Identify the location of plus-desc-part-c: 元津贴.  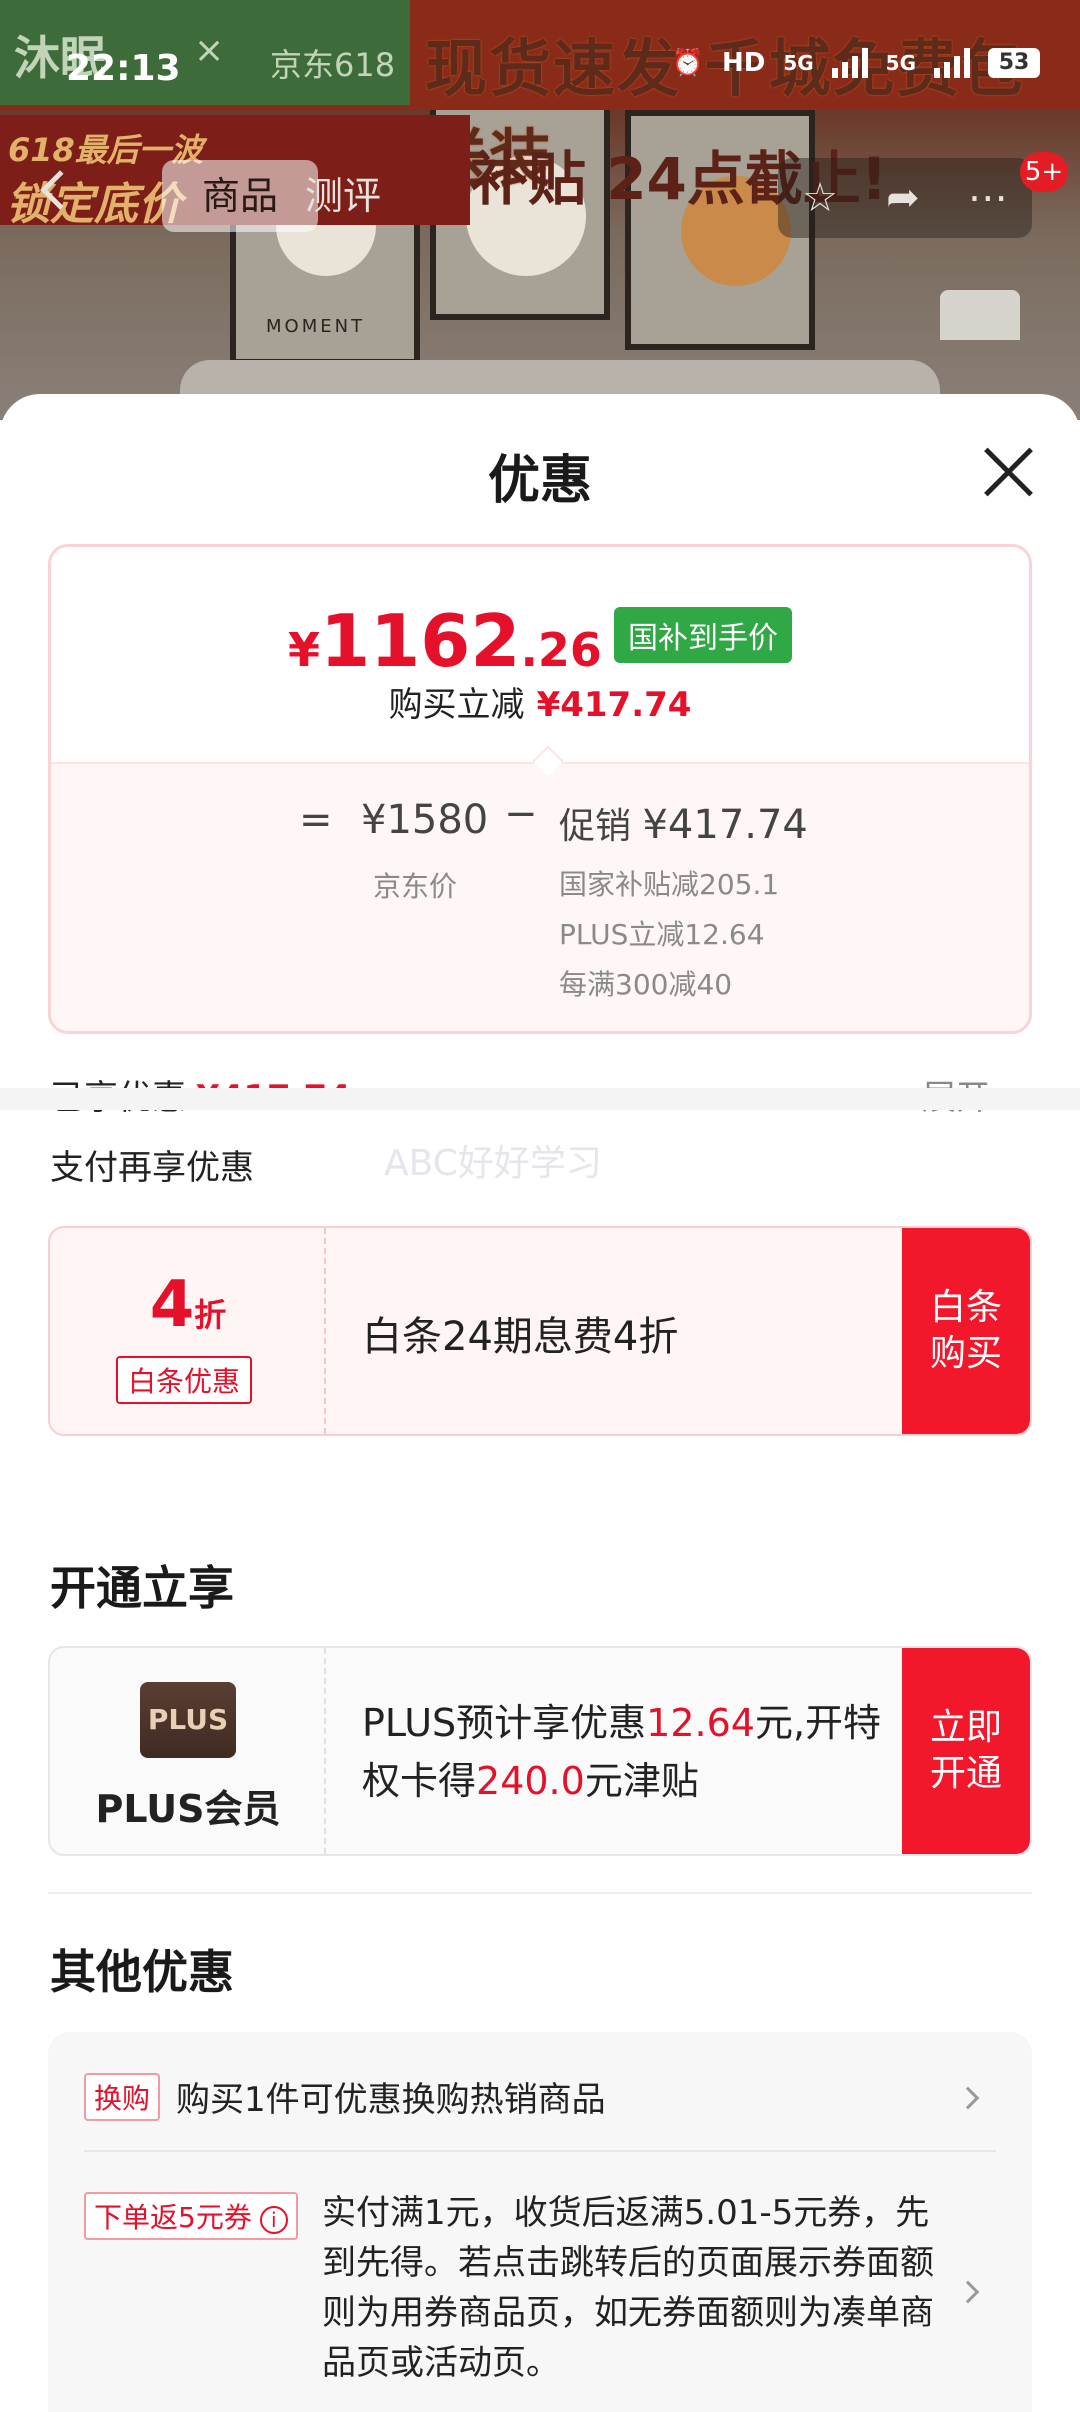
(641, 1781).